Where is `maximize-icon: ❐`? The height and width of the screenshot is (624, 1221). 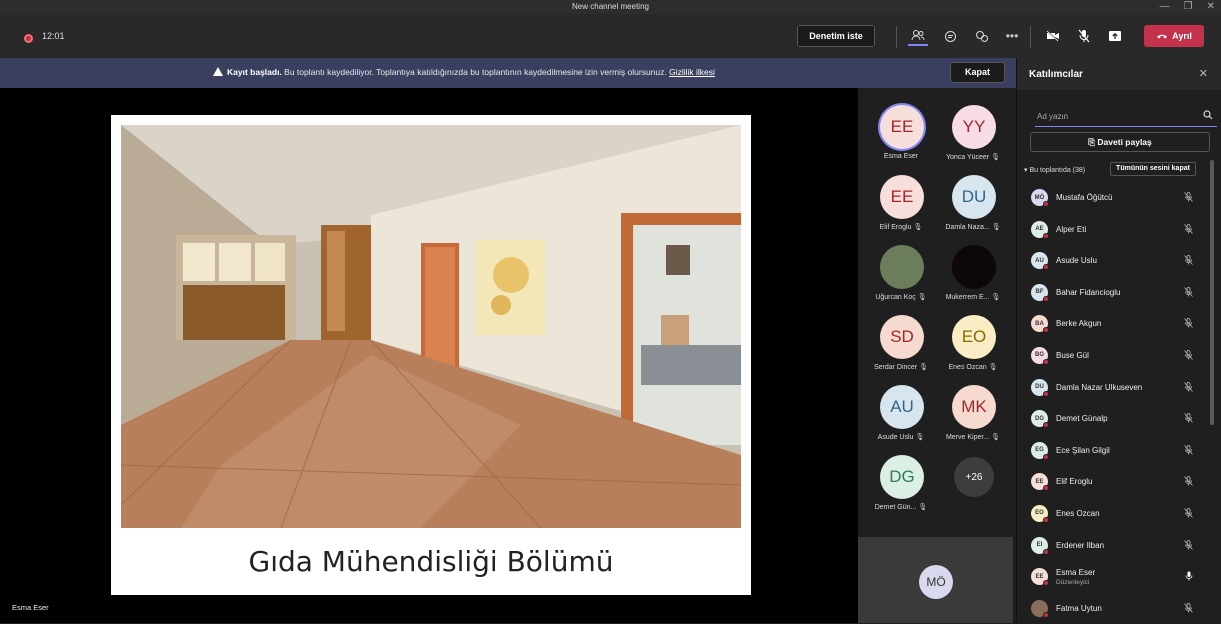
maximize-icon: ❐ is located at coordinates (1188, 6).